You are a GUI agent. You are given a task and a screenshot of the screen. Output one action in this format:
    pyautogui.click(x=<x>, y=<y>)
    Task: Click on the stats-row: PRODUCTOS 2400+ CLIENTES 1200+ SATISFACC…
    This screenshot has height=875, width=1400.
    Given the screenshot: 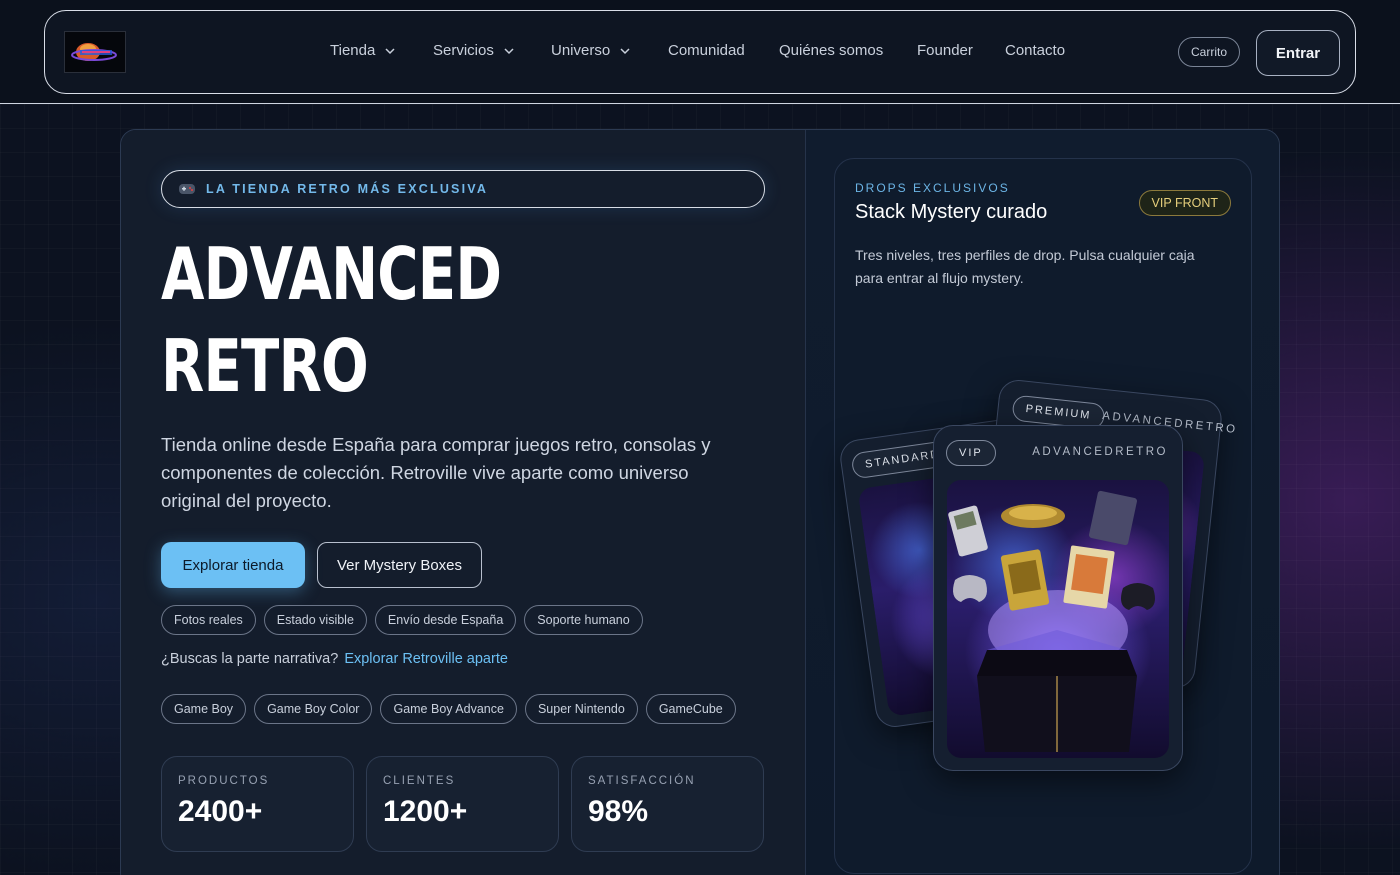 What is the action you would take?
    pyautogui.click(x=462, y=804)
    